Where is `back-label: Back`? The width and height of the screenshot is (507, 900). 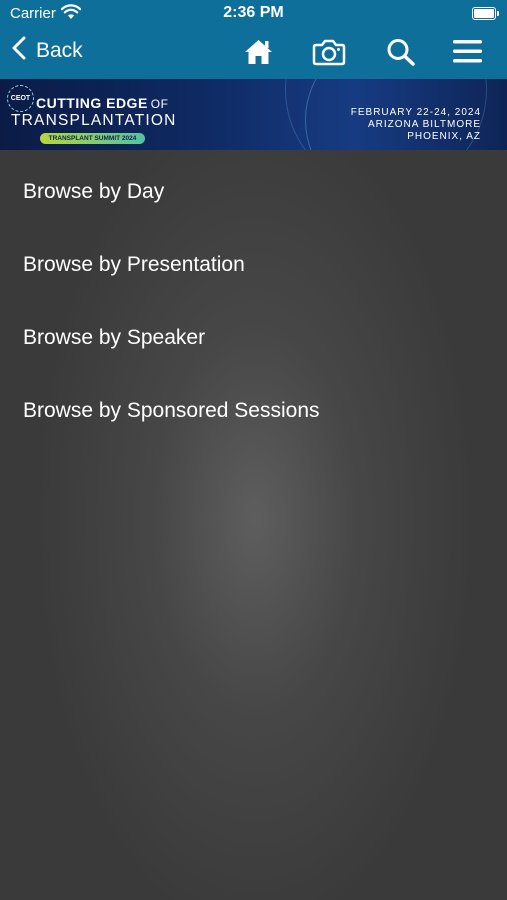
back-label: Back is located at coordinates (59, 50).